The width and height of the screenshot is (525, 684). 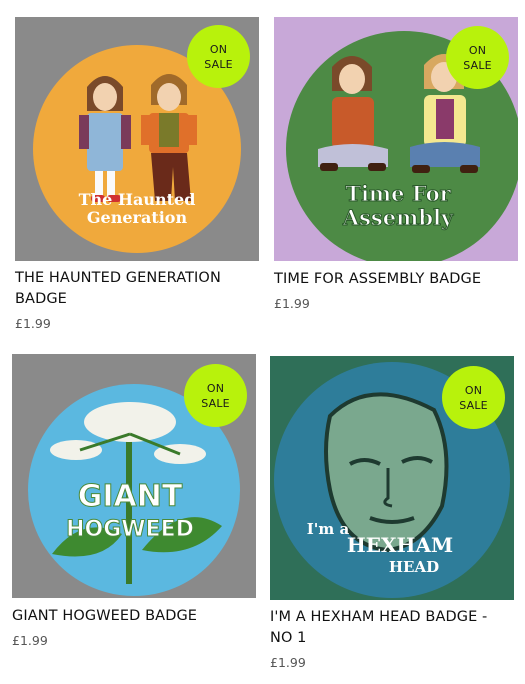 What do you see at coordinates (137, 217) in the screenshot?
I see `artwork-text-2: Generation` at bounding box center [137, 217].